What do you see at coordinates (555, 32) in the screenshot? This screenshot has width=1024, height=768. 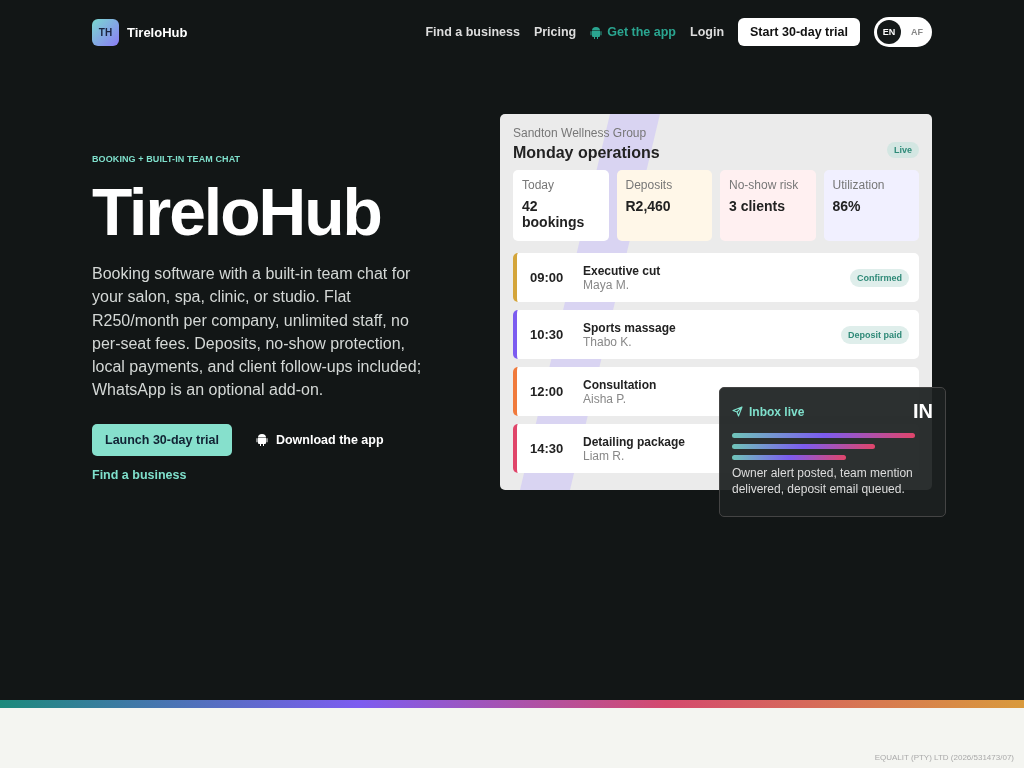 I see `nav-link: Pricing` at bounding box center [555, 32].